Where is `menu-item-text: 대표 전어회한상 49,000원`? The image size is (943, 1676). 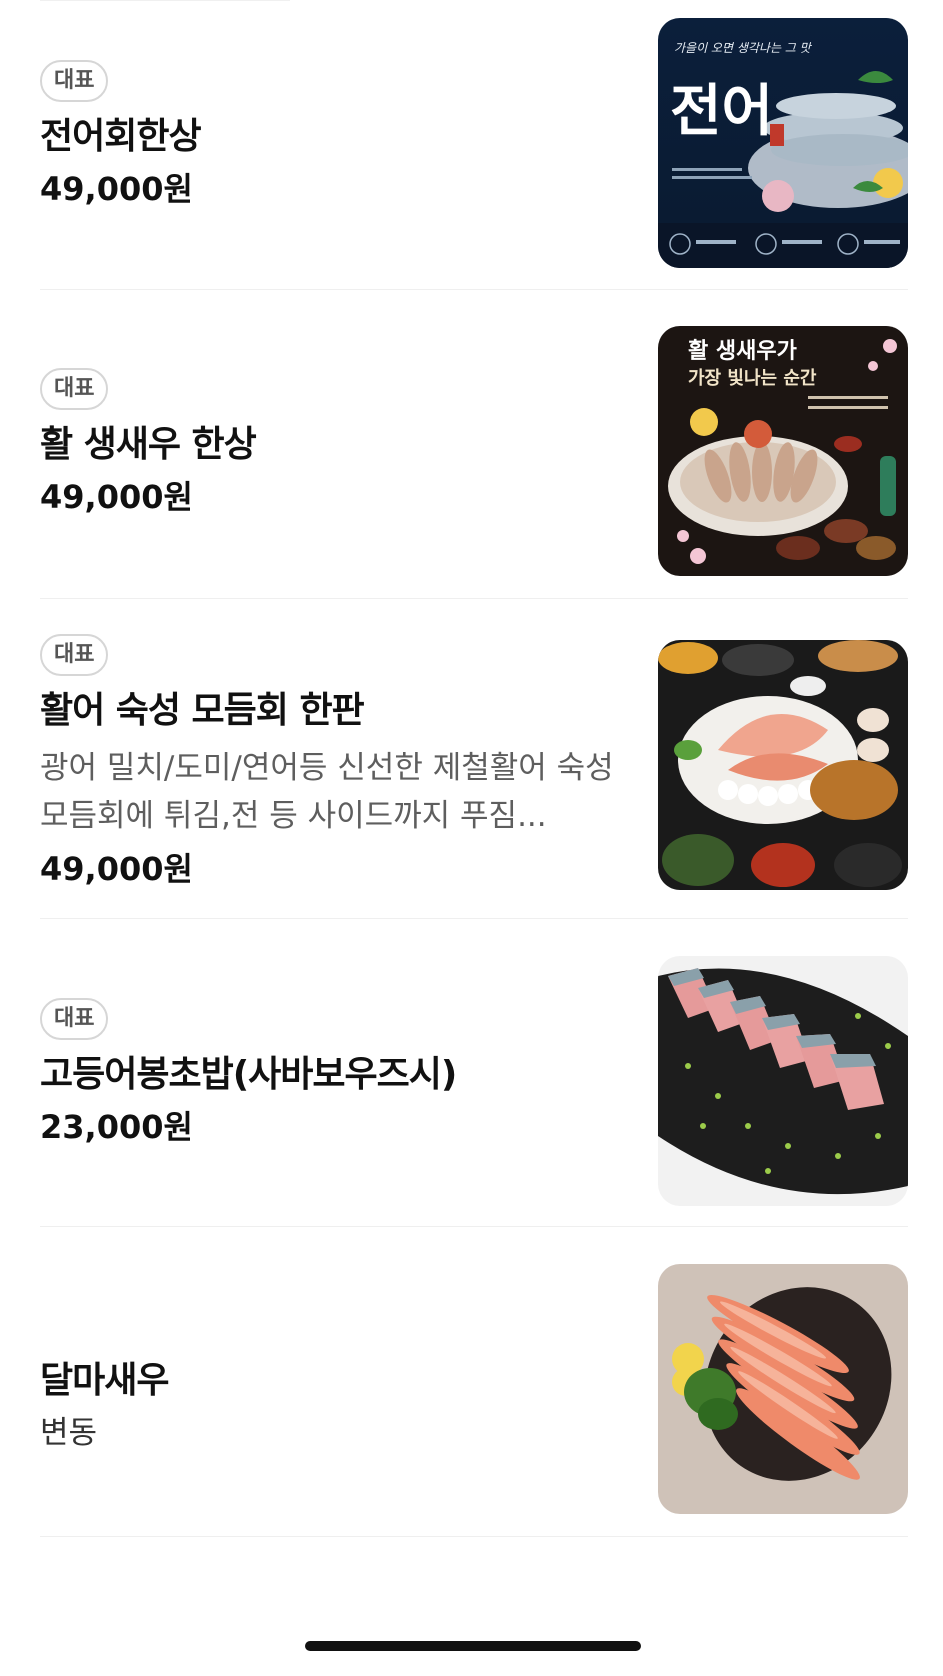 menu-item-text: 대표 전어회한상 49,000원 is located at coordinates (335, 135).